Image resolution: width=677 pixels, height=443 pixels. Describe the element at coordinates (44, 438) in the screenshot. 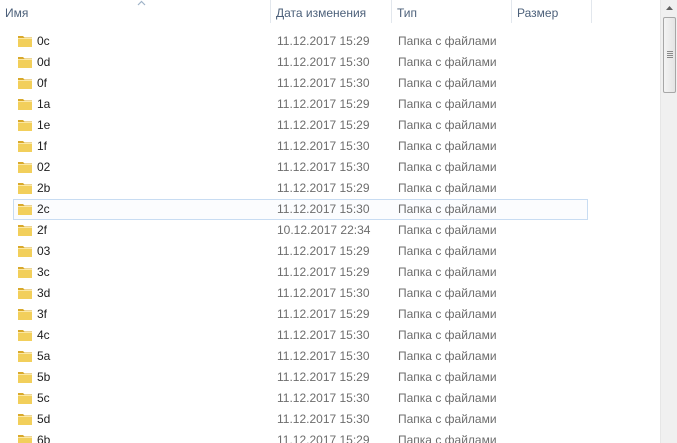

I see `item-name: 6b` at that location.